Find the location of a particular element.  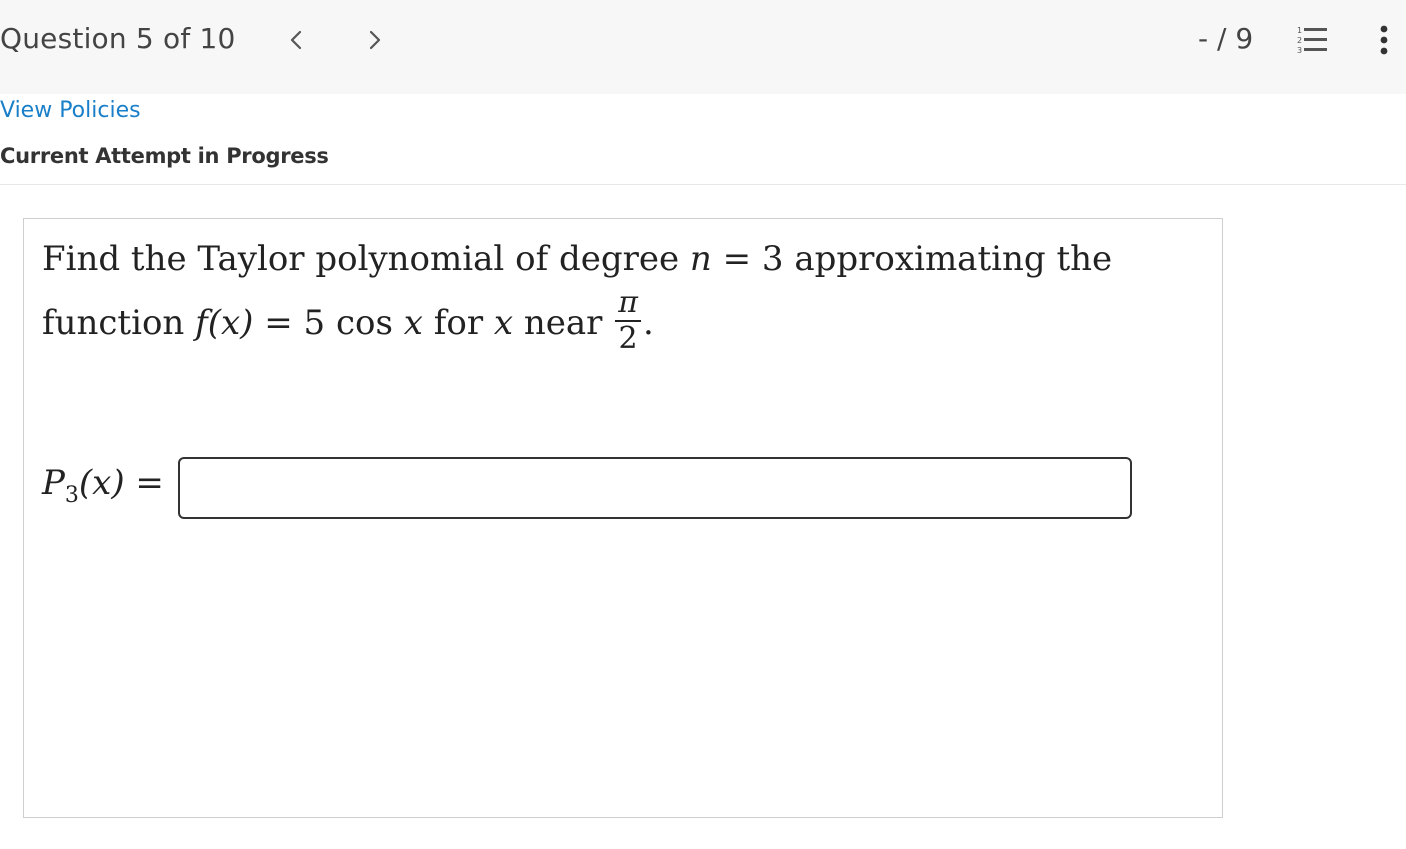

previous-question-button is located at coordinates (296, 40).